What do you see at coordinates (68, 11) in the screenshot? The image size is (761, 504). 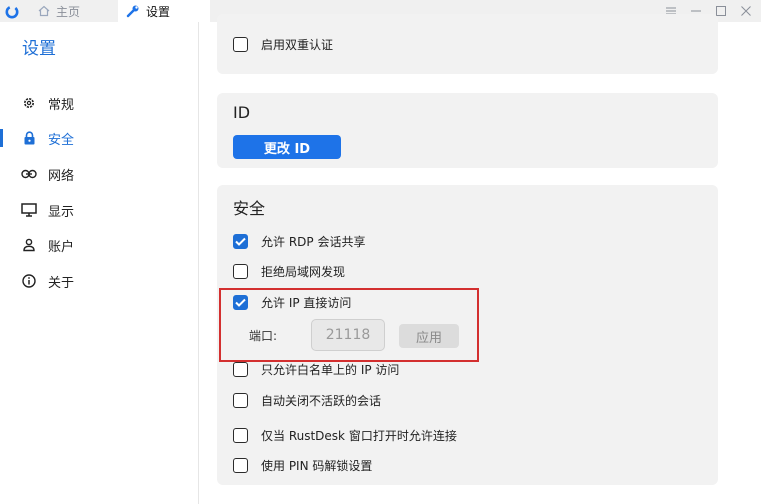 I see `tab-home-label: 主页` at bounding box center [68, 11].